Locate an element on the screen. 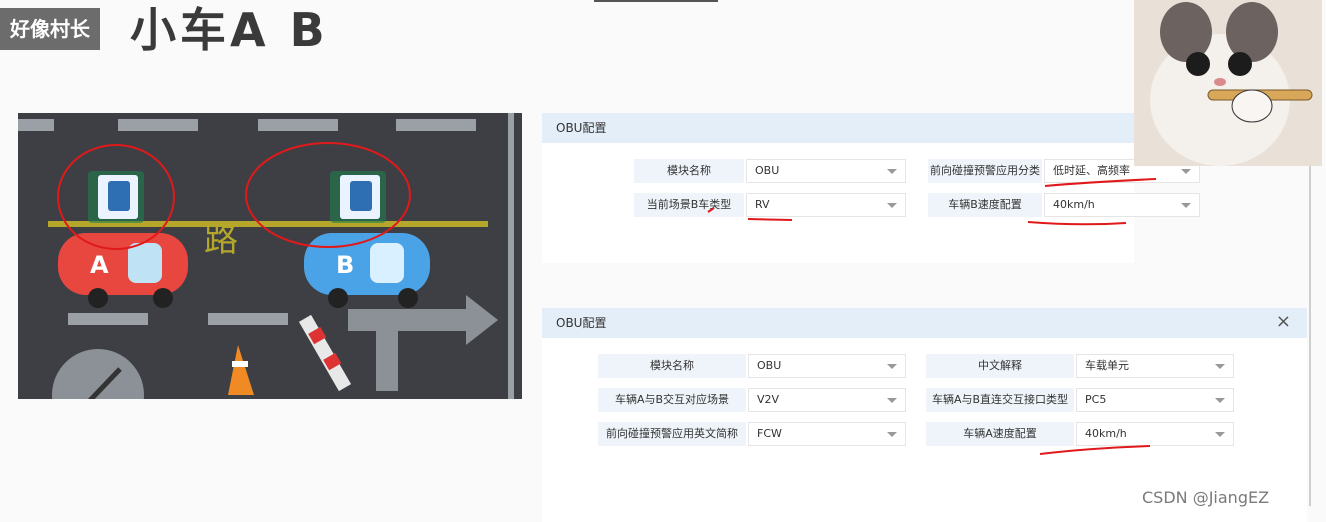 This screenshot has width=1326, height=522. chinese-explain-label: 中文解释 is located at coordinates (1000, 366).